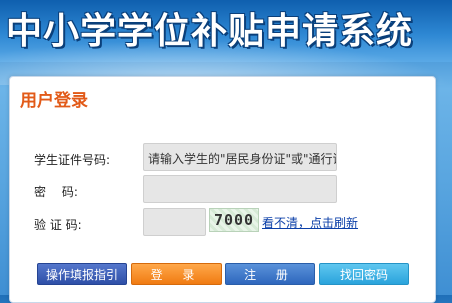 Image resolution: width=452 pixels, height=303 pixels. I want to click on password-label: 密 码:, so click(56, 192).